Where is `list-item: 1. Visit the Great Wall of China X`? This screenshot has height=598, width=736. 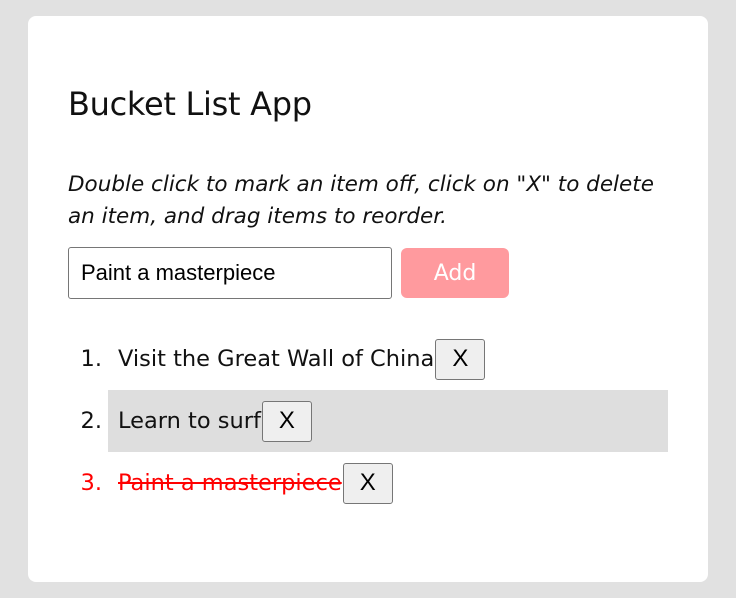 list-item: 1. Visit the Great Wall of China X is located at coordinates (374, 359).